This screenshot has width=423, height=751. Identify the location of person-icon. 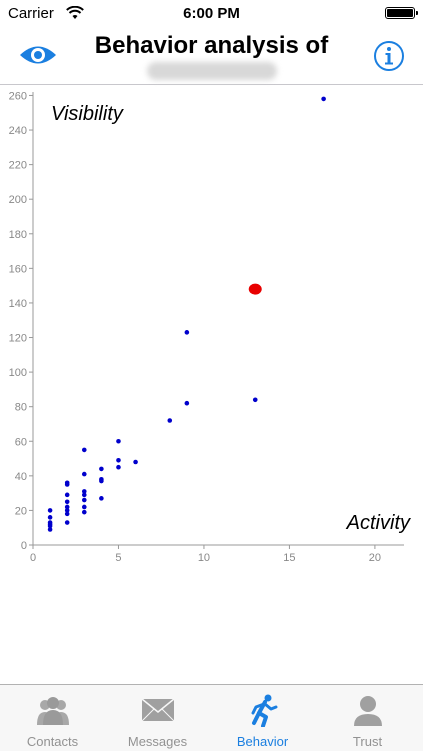
(367, 711).